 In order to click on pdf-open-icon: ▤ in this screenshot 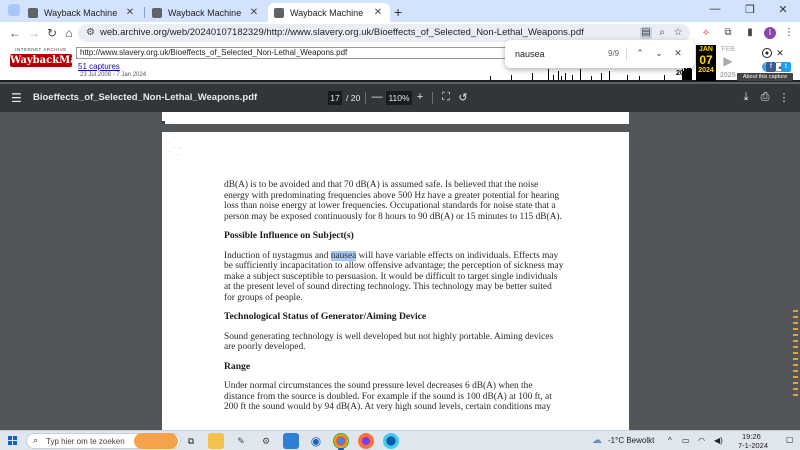, I will do `click(646, 33)`.